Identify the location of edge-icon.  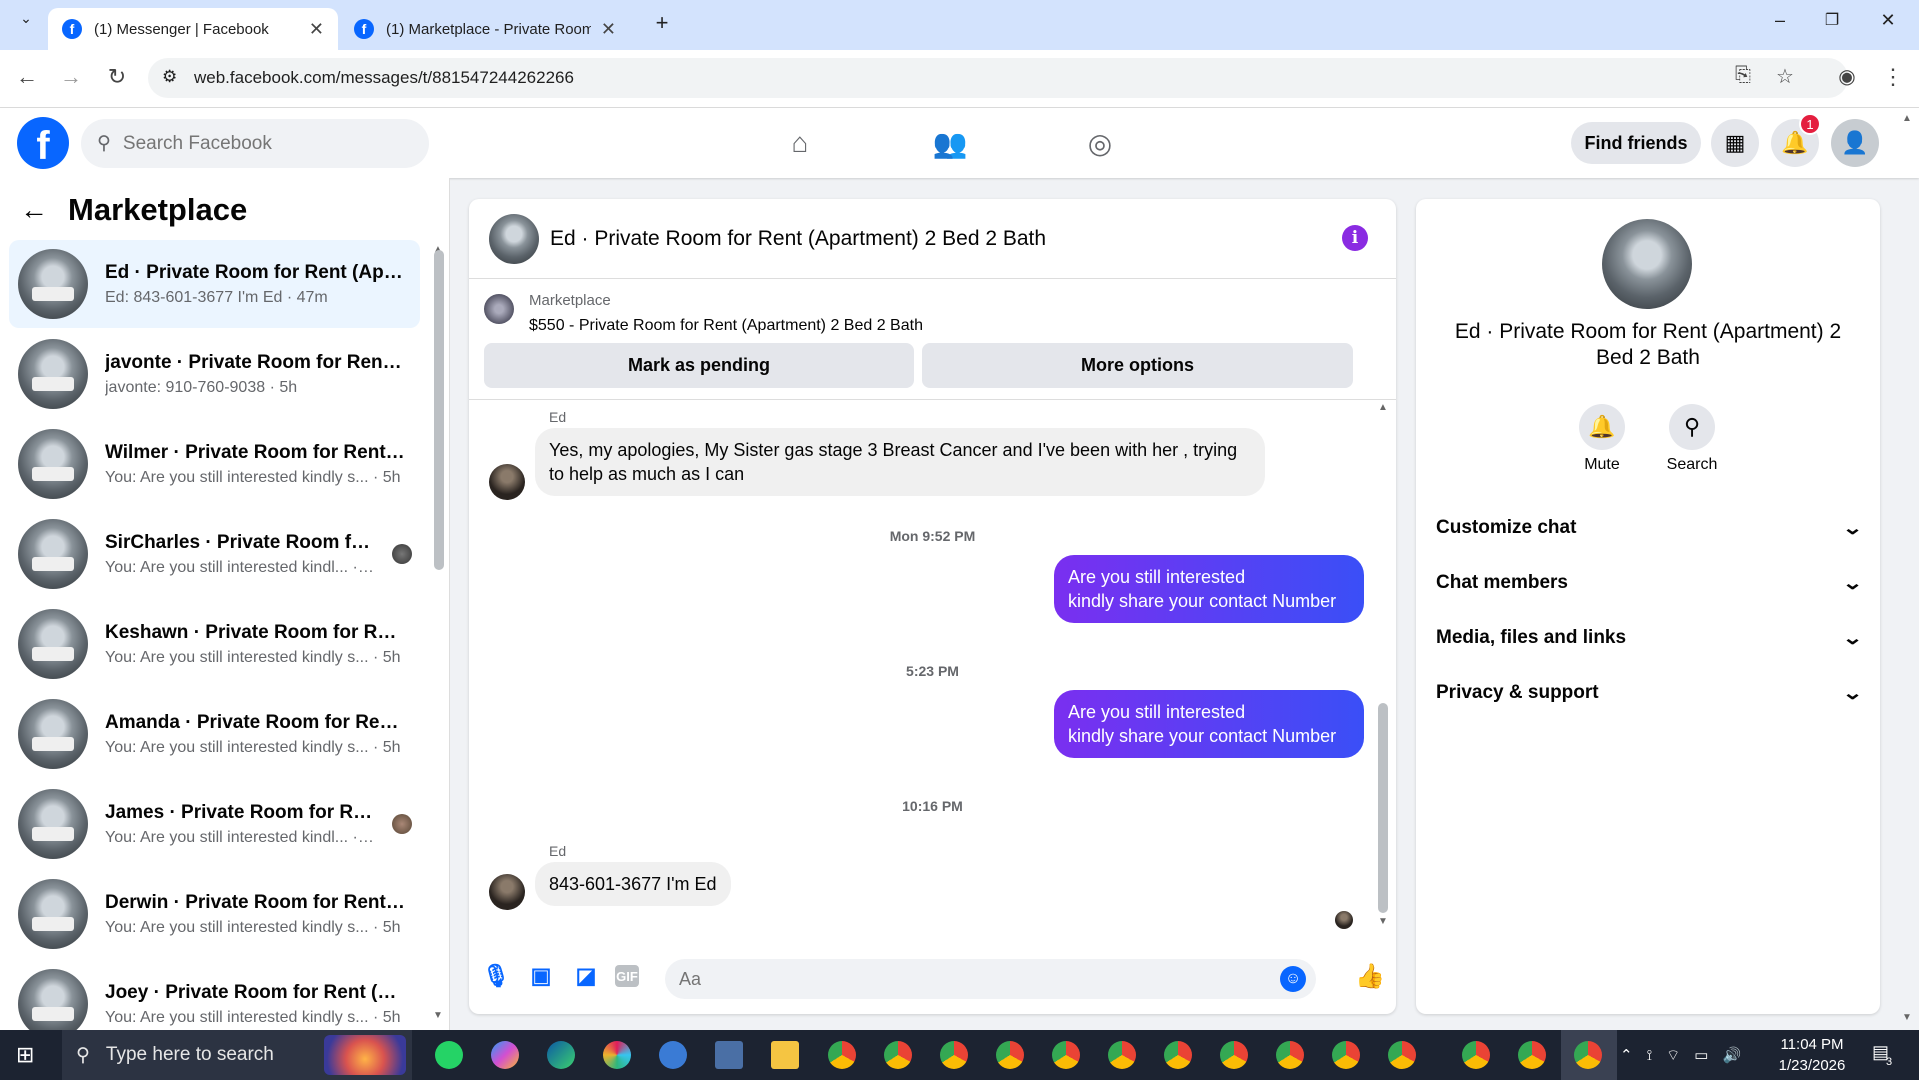
(561, 1055).